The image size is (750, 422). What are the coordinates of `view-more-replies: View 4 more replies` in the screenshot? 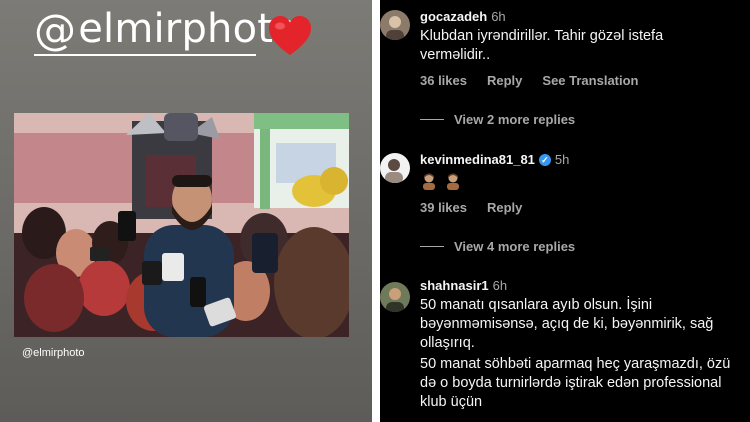 It's located at (497, 246).